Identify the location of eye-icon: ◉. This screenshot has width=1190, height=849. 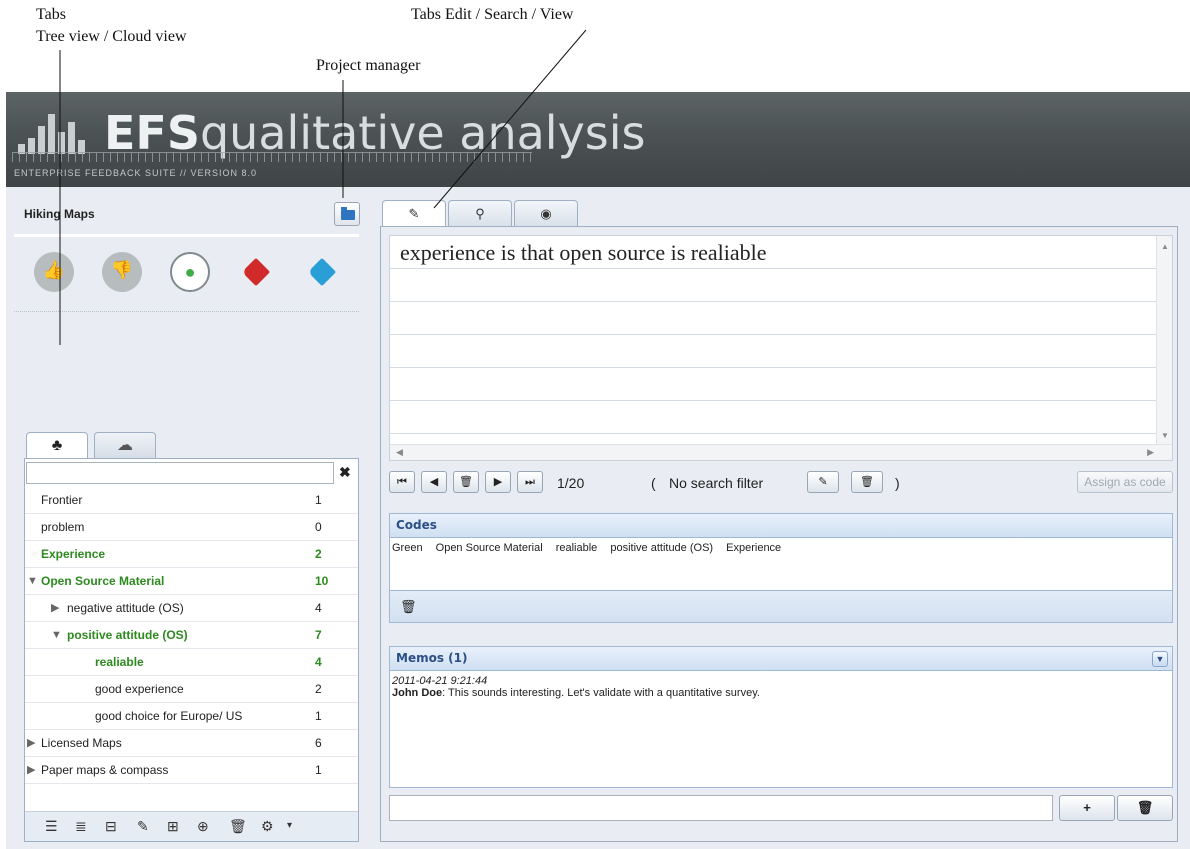
(546, 213).